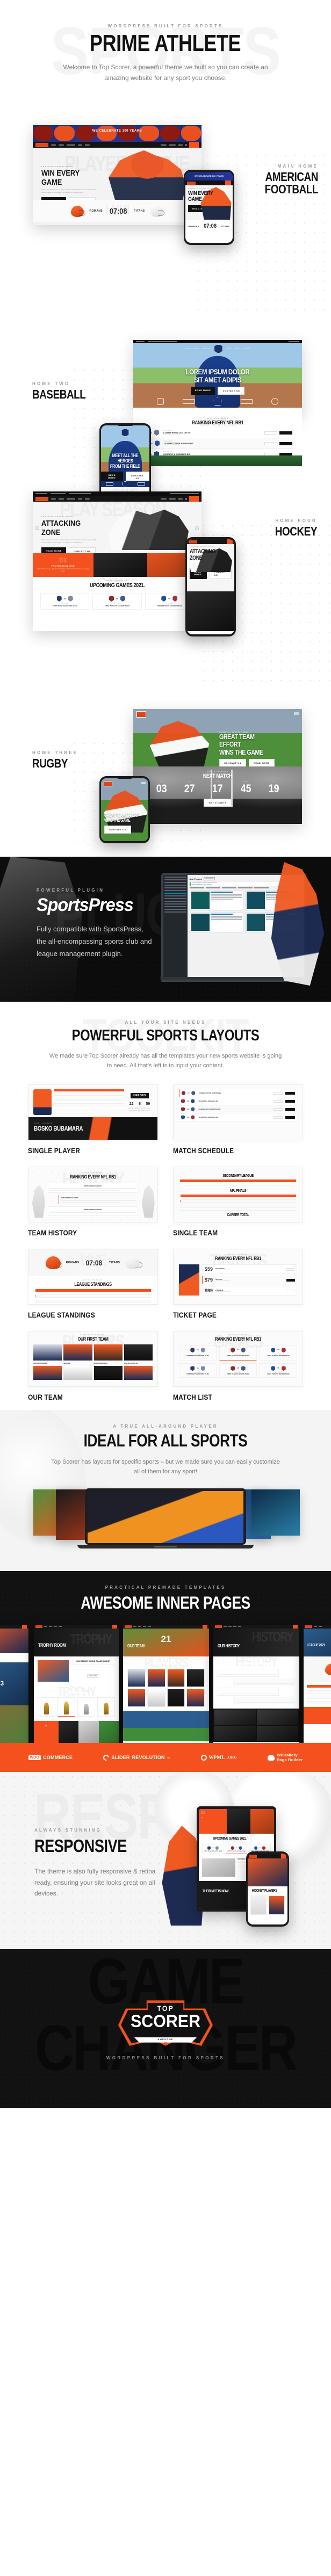 The width and height of the screenshot is (331, 2576). I want to click on wp-tab-recommended, so click(245, 887).